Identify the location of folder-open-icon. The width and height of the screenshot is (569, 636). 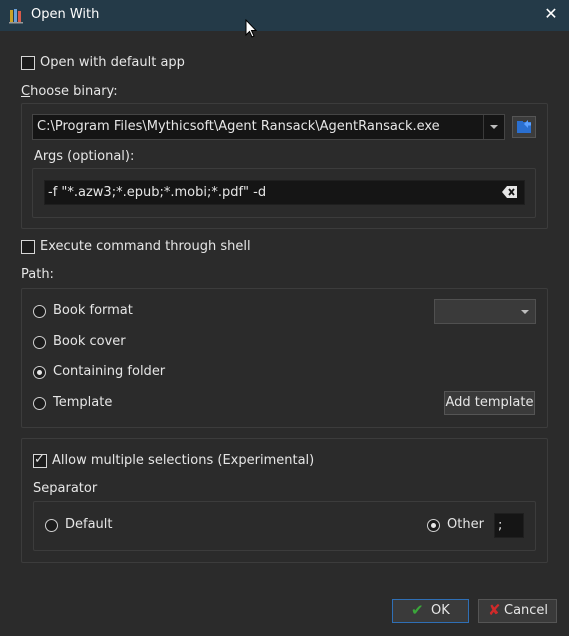
(524, 126).